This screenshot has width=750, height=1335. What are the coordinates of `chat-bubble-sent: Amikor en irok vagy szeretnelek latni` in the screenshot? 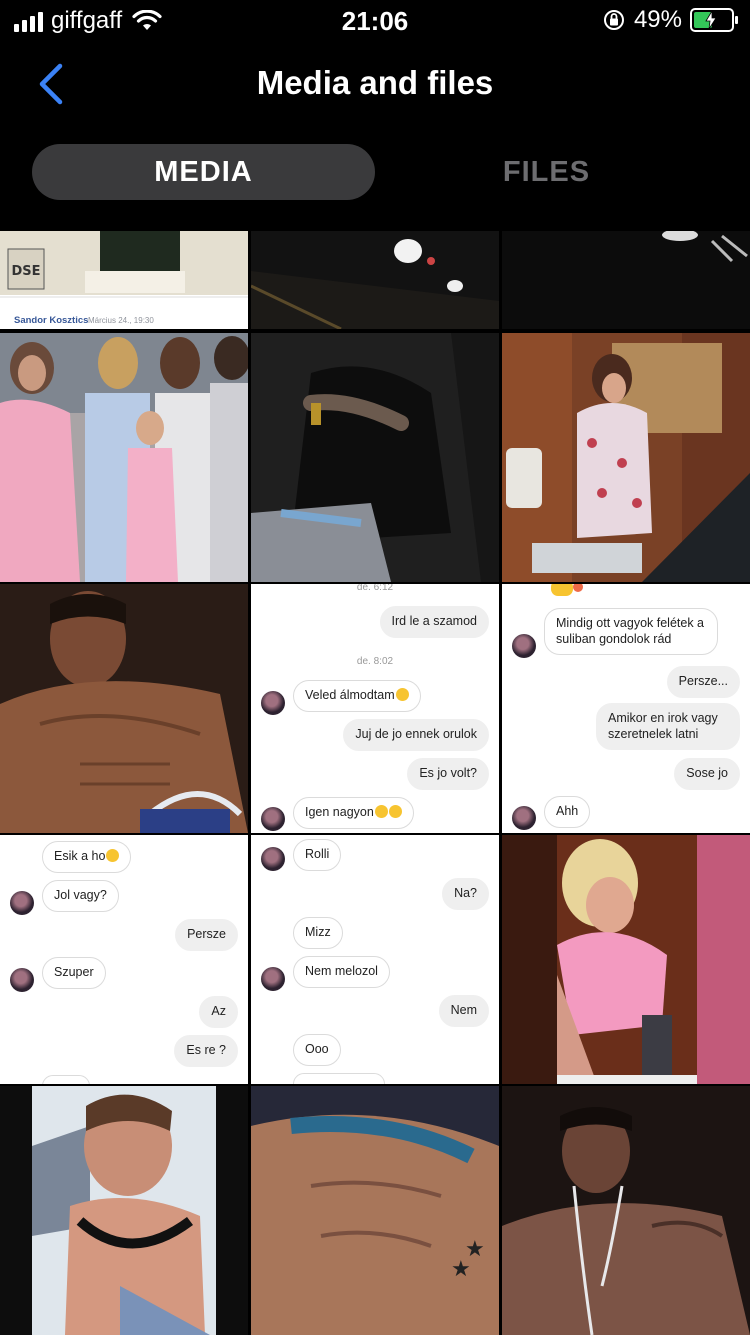 It's located at (668, 727).